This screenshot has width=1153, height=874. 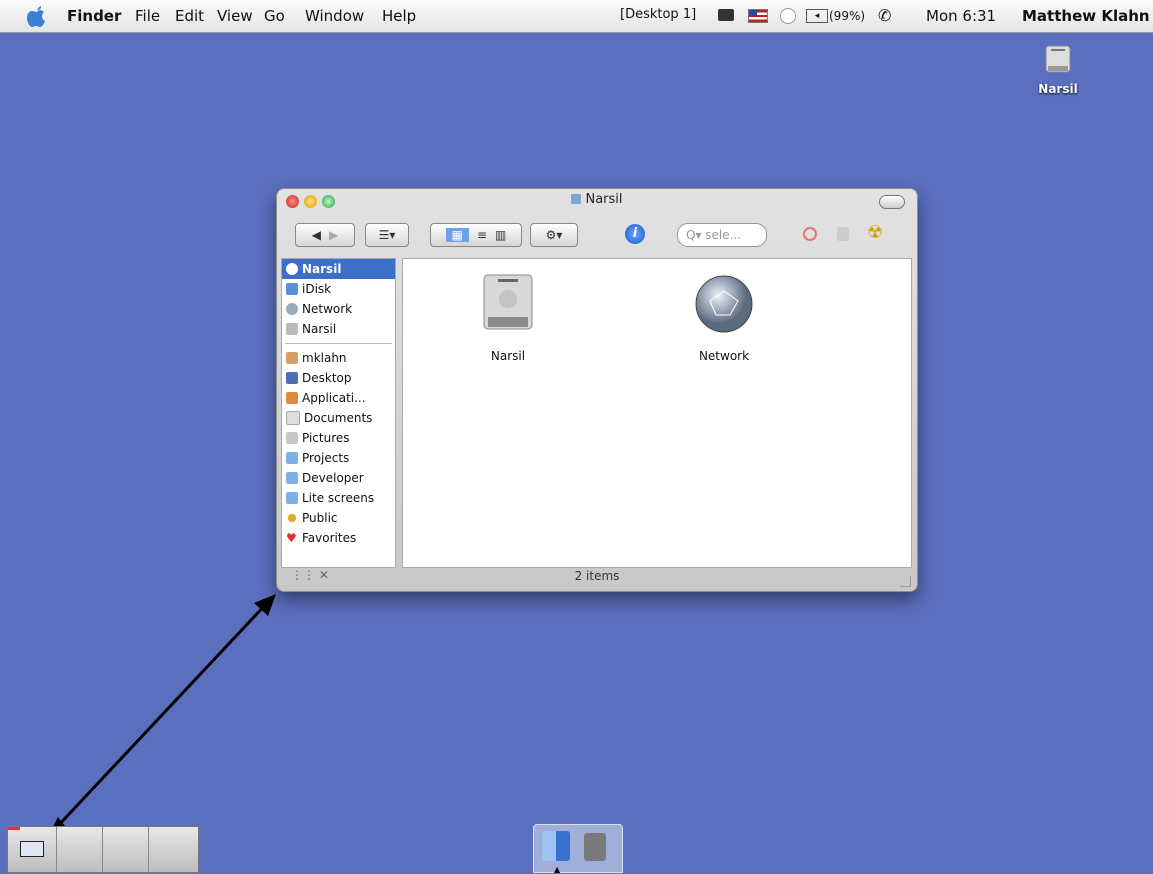 I want to click on sidebar-item-label: Network, so click(x=327, y=309).